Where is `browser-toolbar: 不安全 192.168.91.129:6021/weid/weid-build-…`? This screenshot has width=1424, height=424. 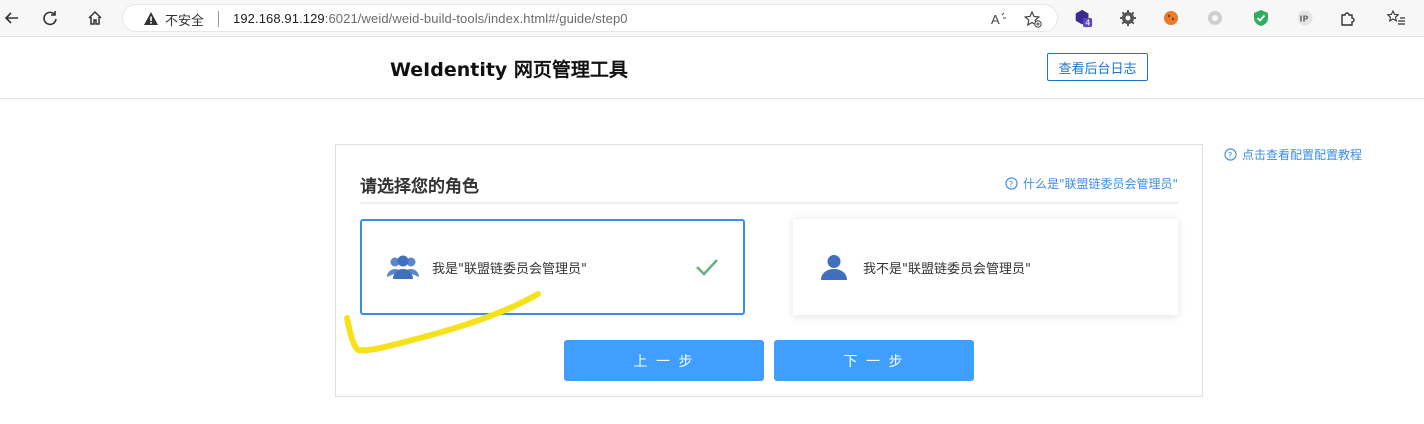
browser-toolbar: 不安全 192.168.91.129:6021/weid/weid-build-… is located at coordinates (712, 18).